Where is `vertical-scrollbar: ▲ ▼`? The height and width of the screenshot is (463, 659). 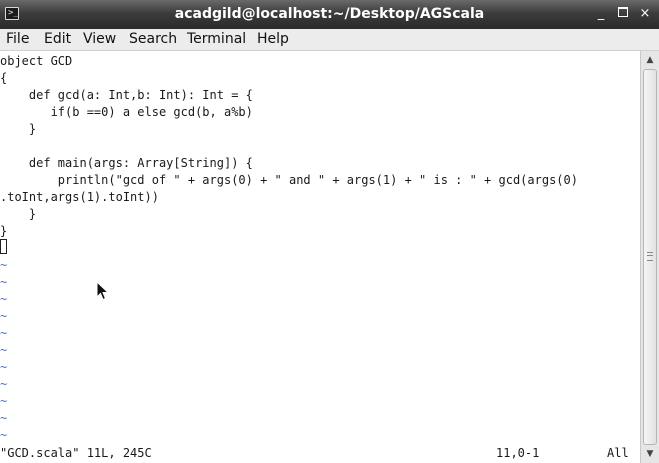
vertical-scrollbar: ▲ ▼ is located at coordinates (649, 257).